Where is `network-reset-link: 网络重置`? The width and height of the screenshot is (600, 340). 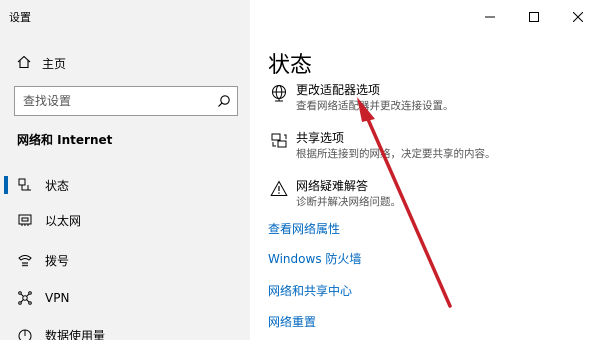
network-reset-link: 网络重置 is located at coordinates (292, 321).